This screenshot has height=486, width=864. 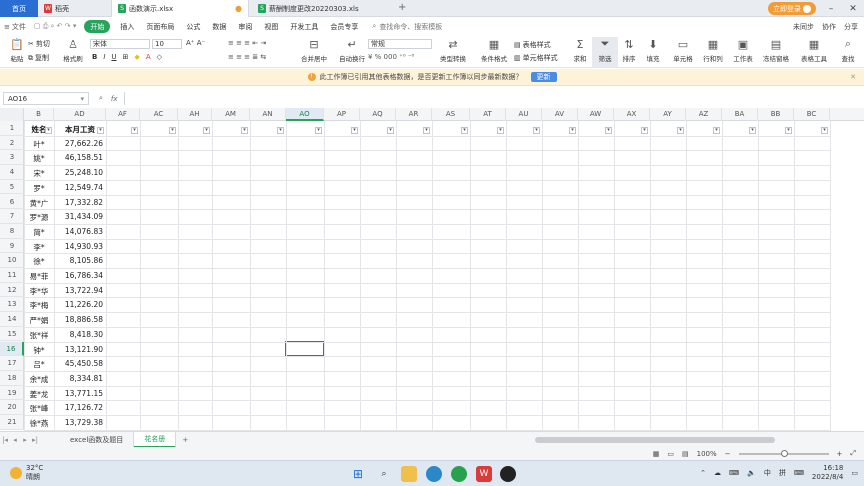 What do you see at coordinates (814, 52) in the screenshot?
I see `table-tools-button: ▦ 表格工具` at bounding box center [814, 52].